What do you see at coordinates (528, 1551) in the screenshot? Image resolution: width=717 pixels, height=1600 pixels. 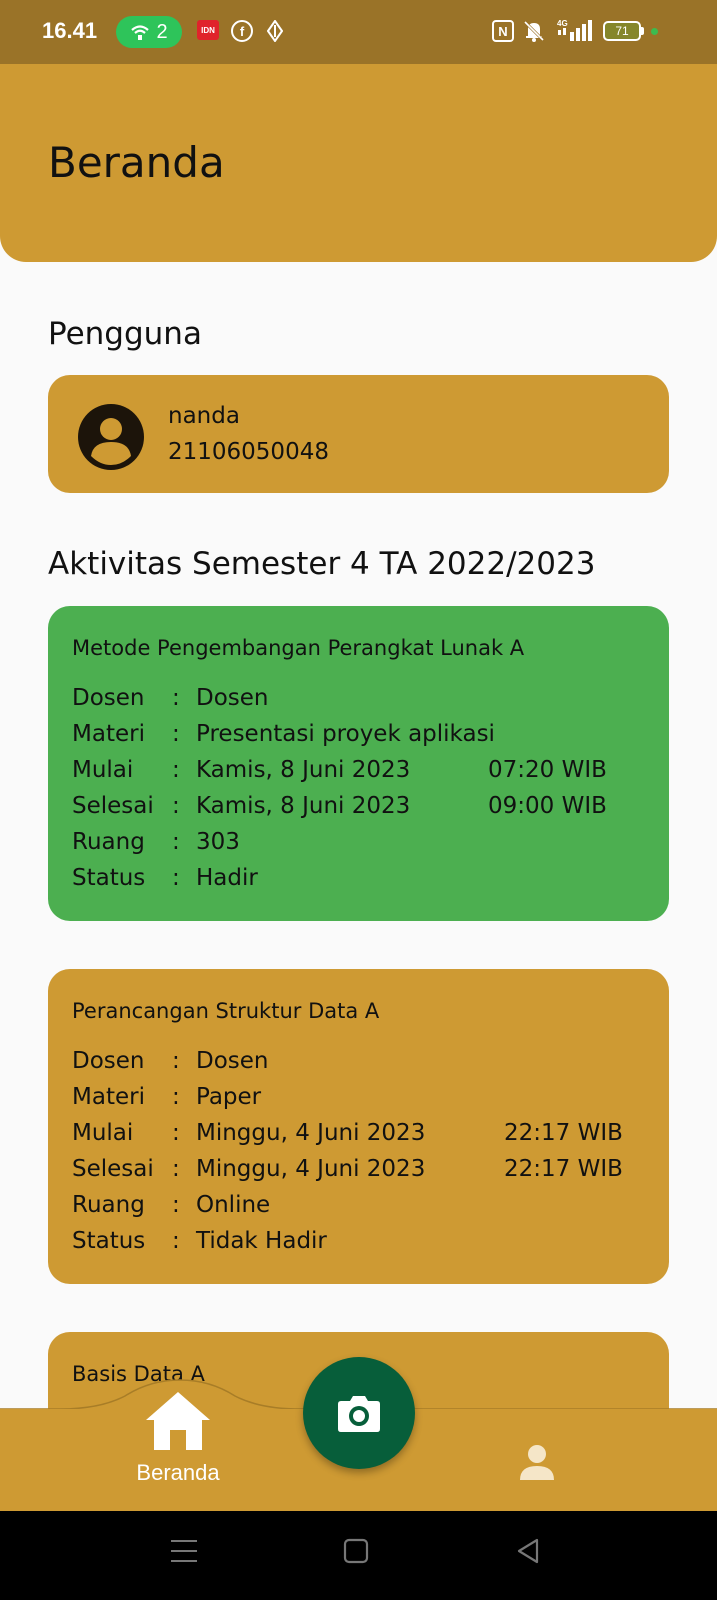 I see `triangle-back-icon` at bounding box center [528, 1551].